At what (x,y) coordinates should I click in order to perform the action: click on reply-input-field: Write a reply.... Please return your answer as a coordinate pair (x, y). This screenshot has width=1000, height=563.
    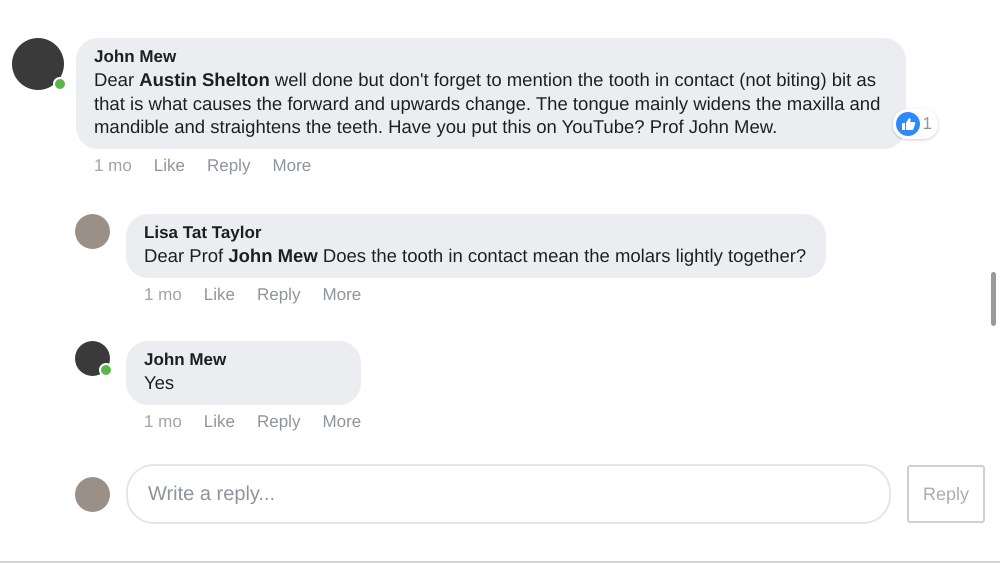
    Looking at the image, I should click on (508, 494).